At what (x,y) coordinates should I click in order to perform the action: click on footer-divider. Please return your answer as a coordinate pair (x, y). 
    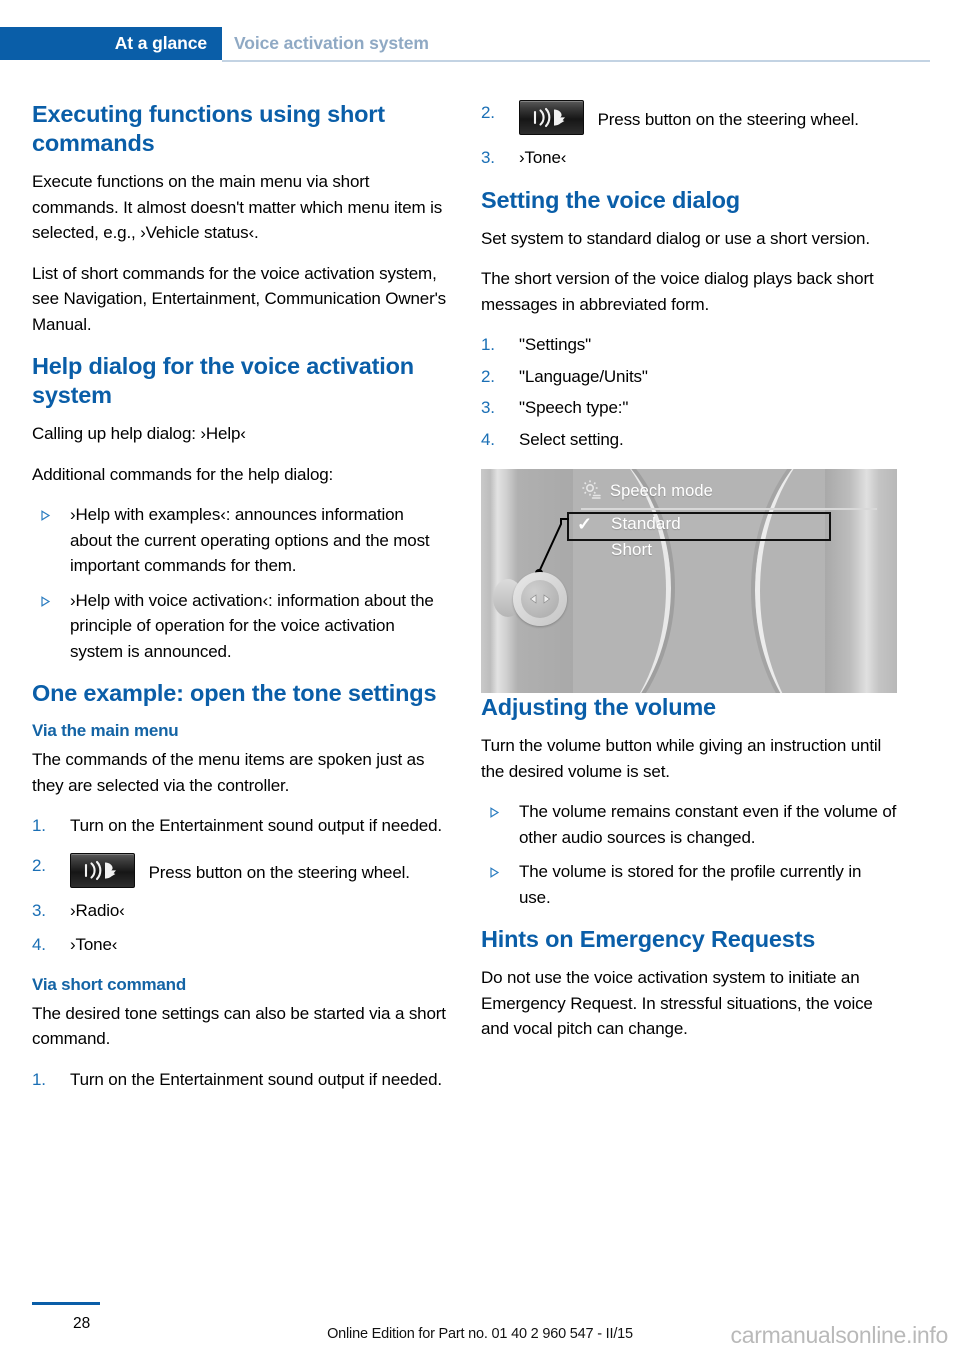
    Looking at the image, I should click on (66, 1303).